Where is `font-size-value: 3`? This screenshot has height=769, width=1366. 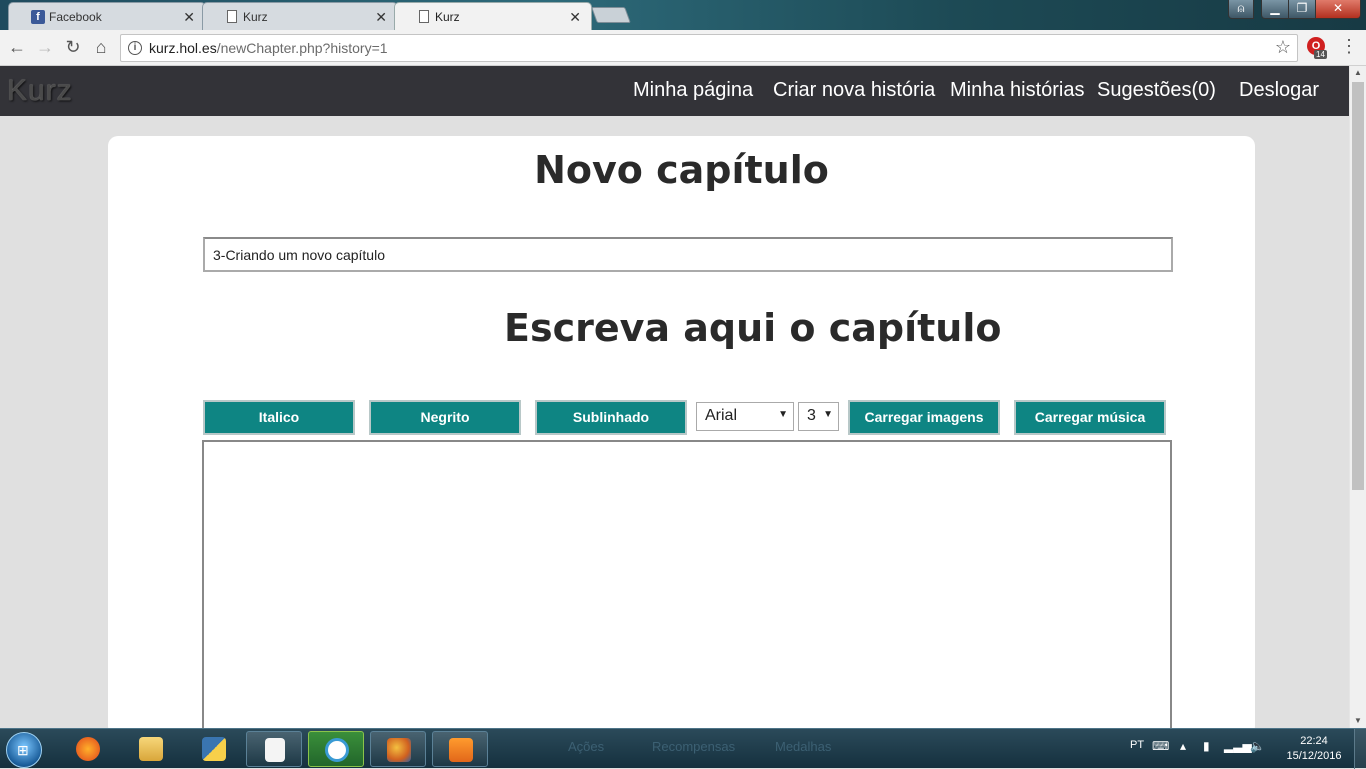
font-size-value: 3 is located at coordinates (811, 415).